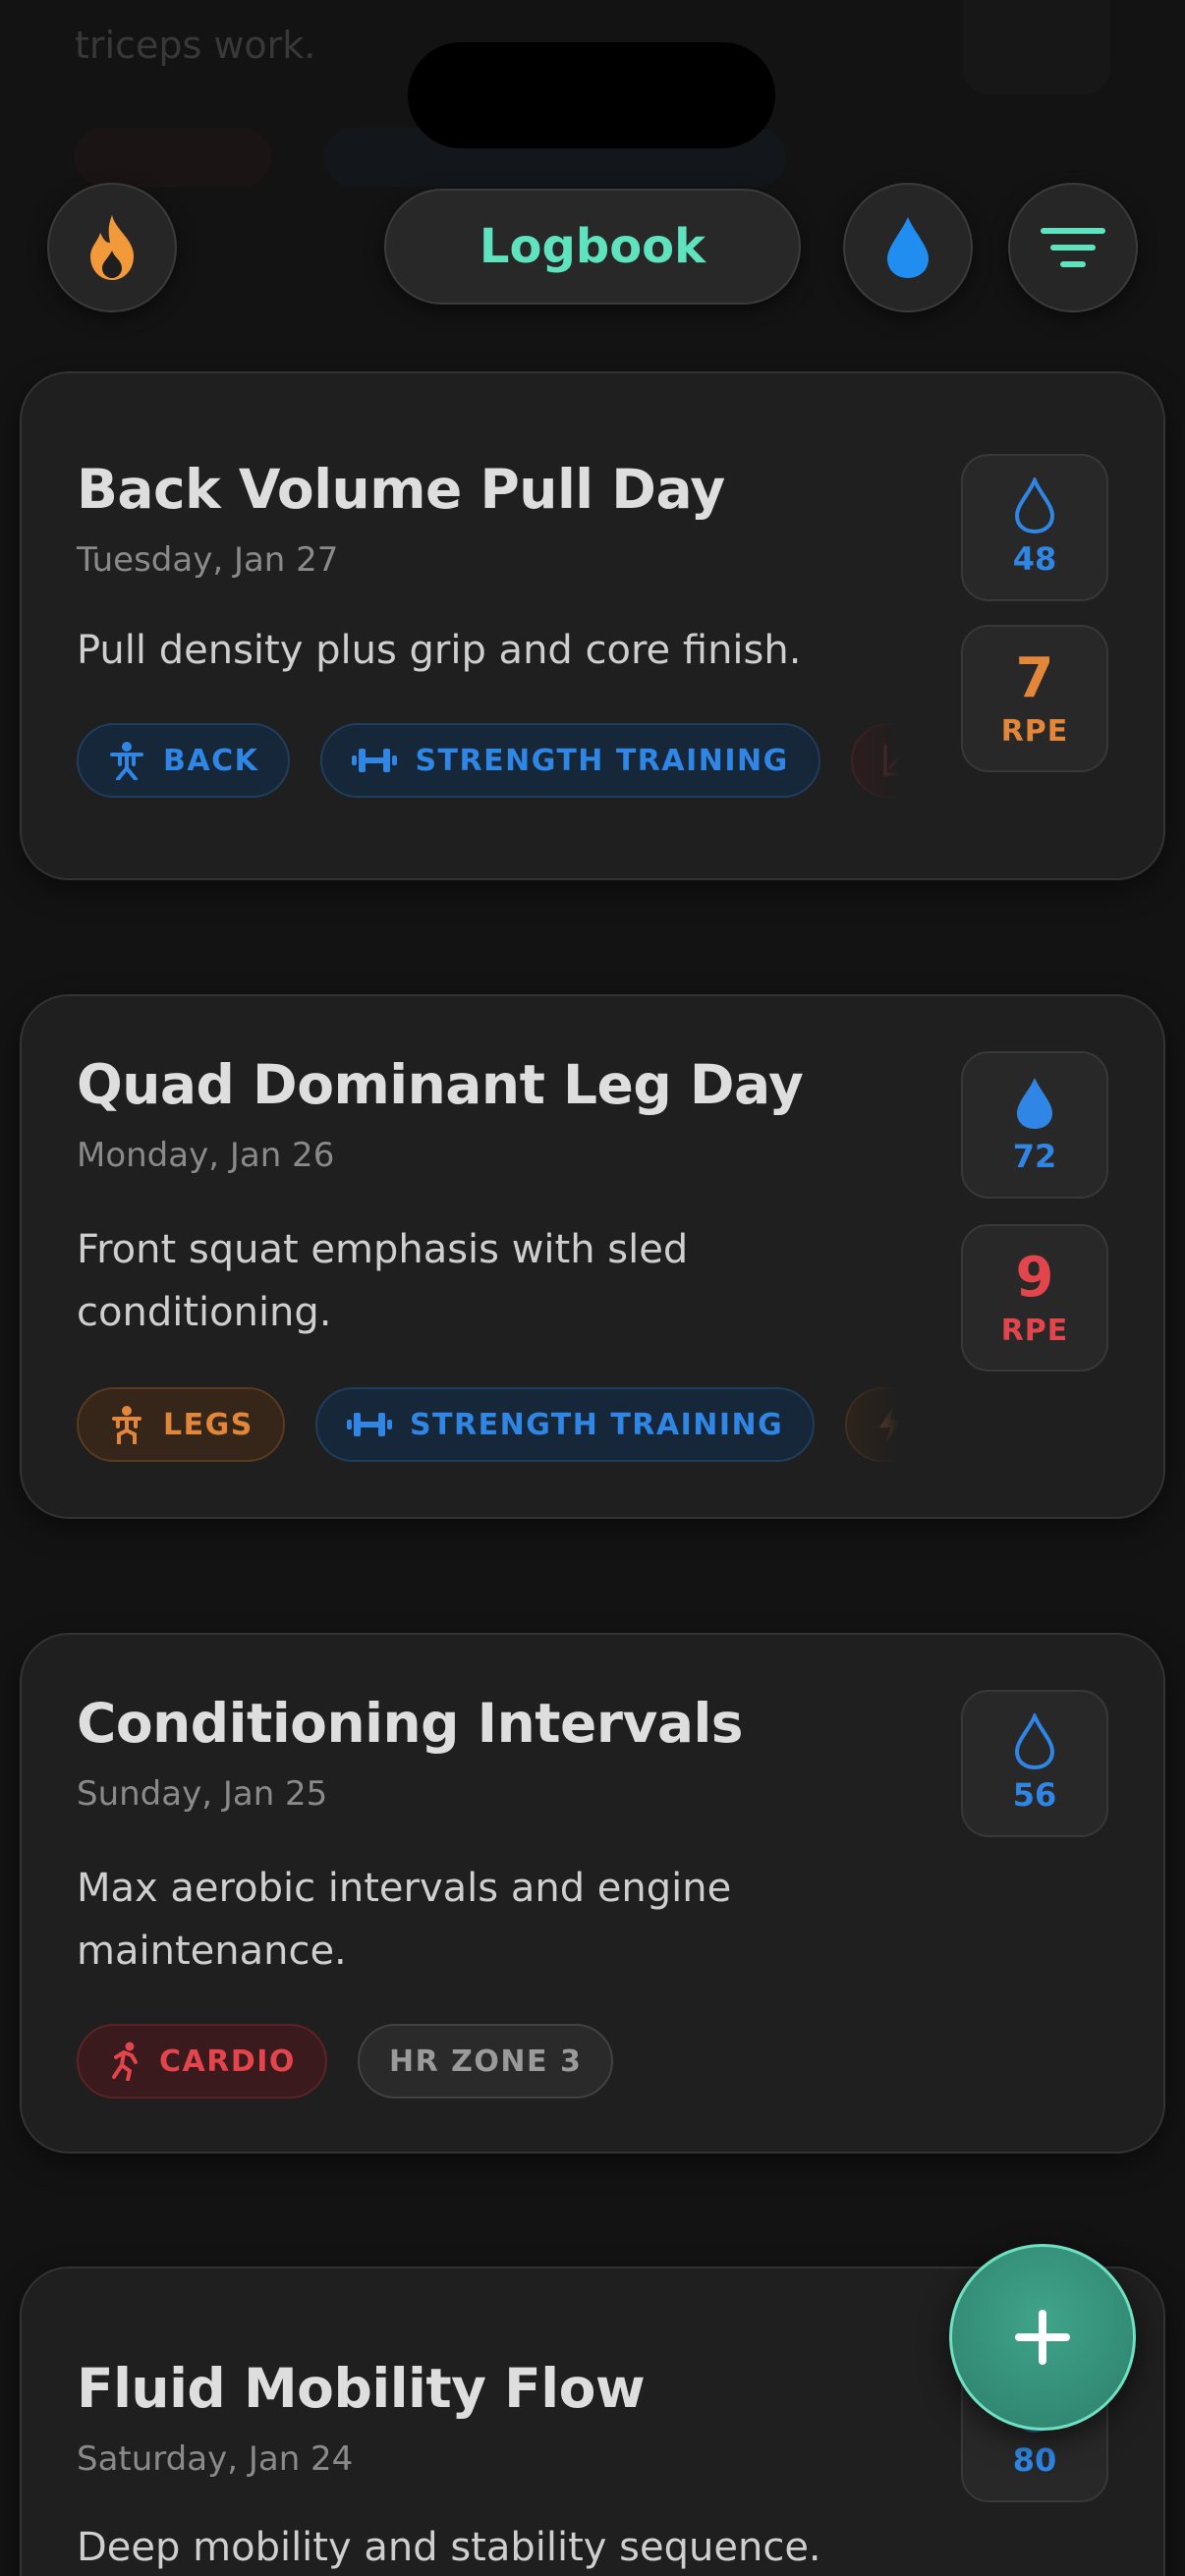 This screenshot has height=2576, width=1185. I want to click on workout-title: Conditioning Intervals, so click(411, 1723).